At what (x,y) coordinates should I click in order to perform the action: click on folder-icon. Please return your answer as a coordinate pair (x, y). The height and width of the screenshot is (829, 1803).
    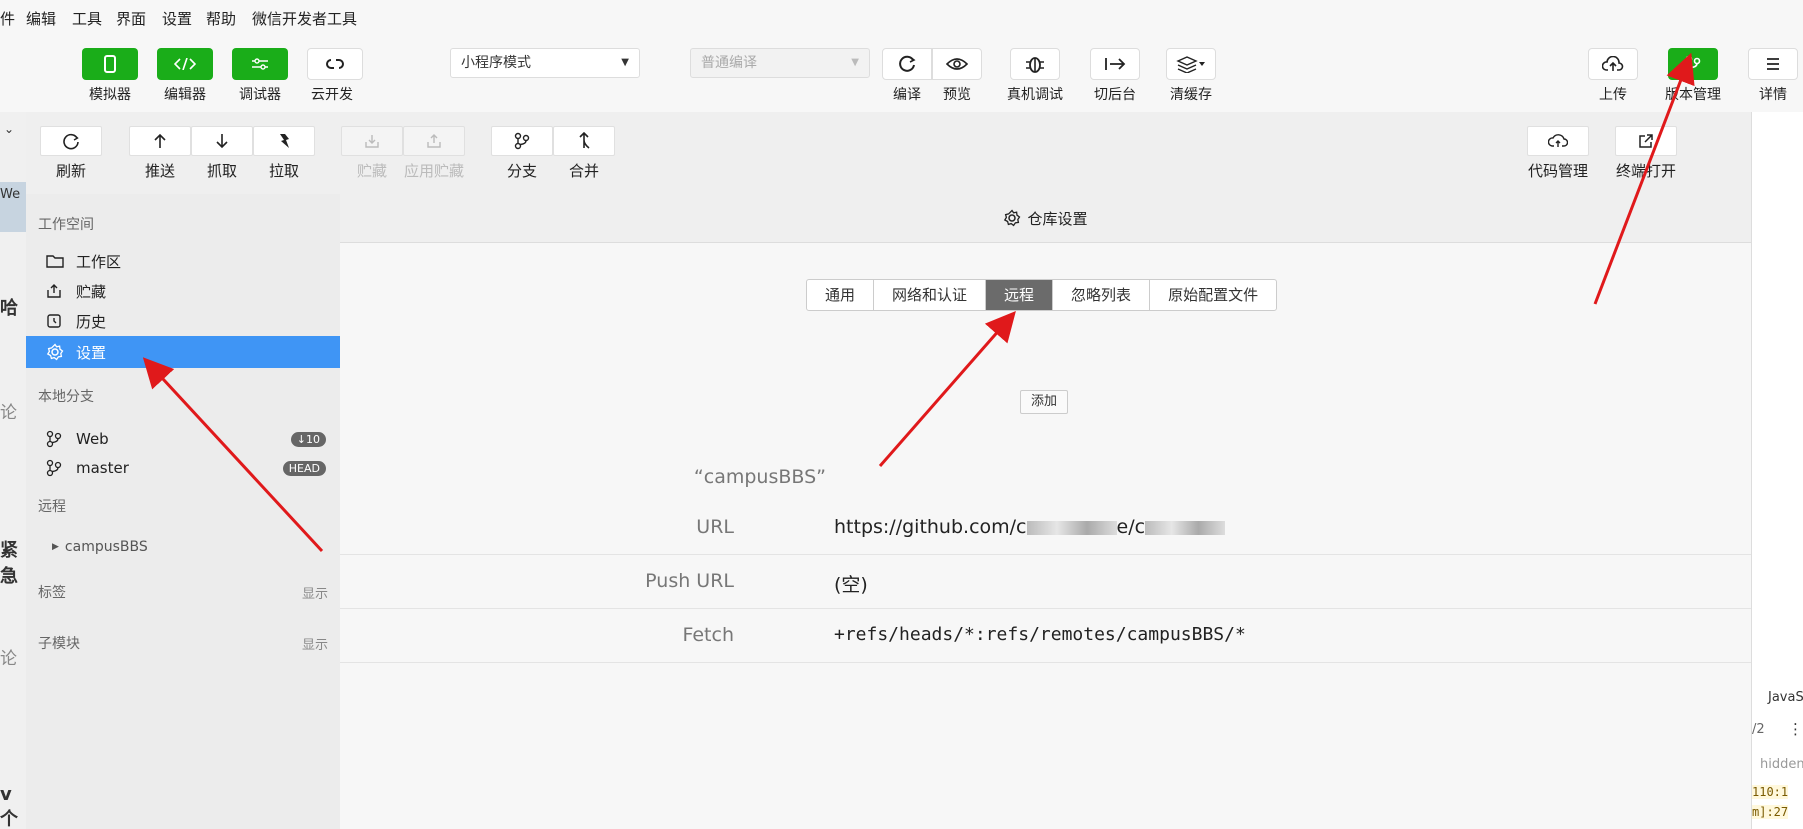
    Looking at the image, I should click on (55, 261).